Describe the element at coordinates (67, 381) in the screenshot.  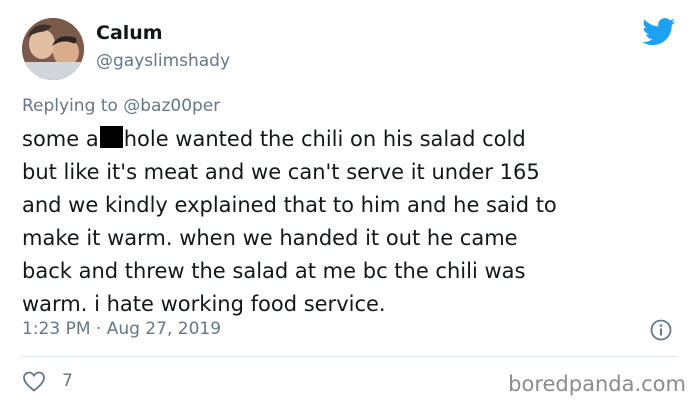
I see `like-count: 7` at that location.